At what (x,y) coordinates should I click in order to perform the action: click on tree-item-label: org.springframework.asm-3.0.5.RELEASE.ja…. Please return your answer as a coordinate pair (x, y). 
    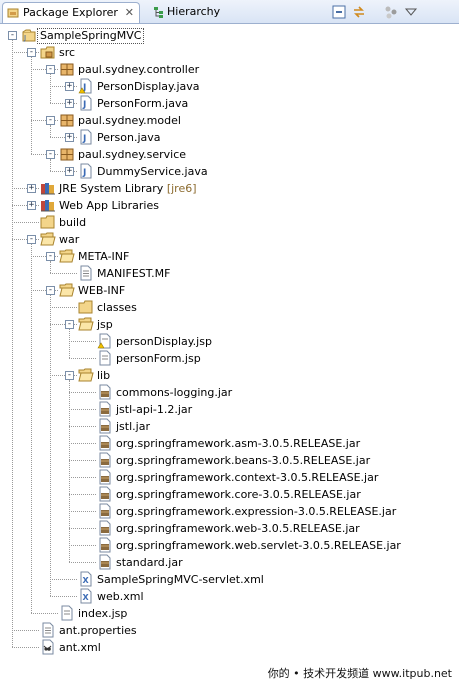
    Looking at the image, I should click on (238, 443).